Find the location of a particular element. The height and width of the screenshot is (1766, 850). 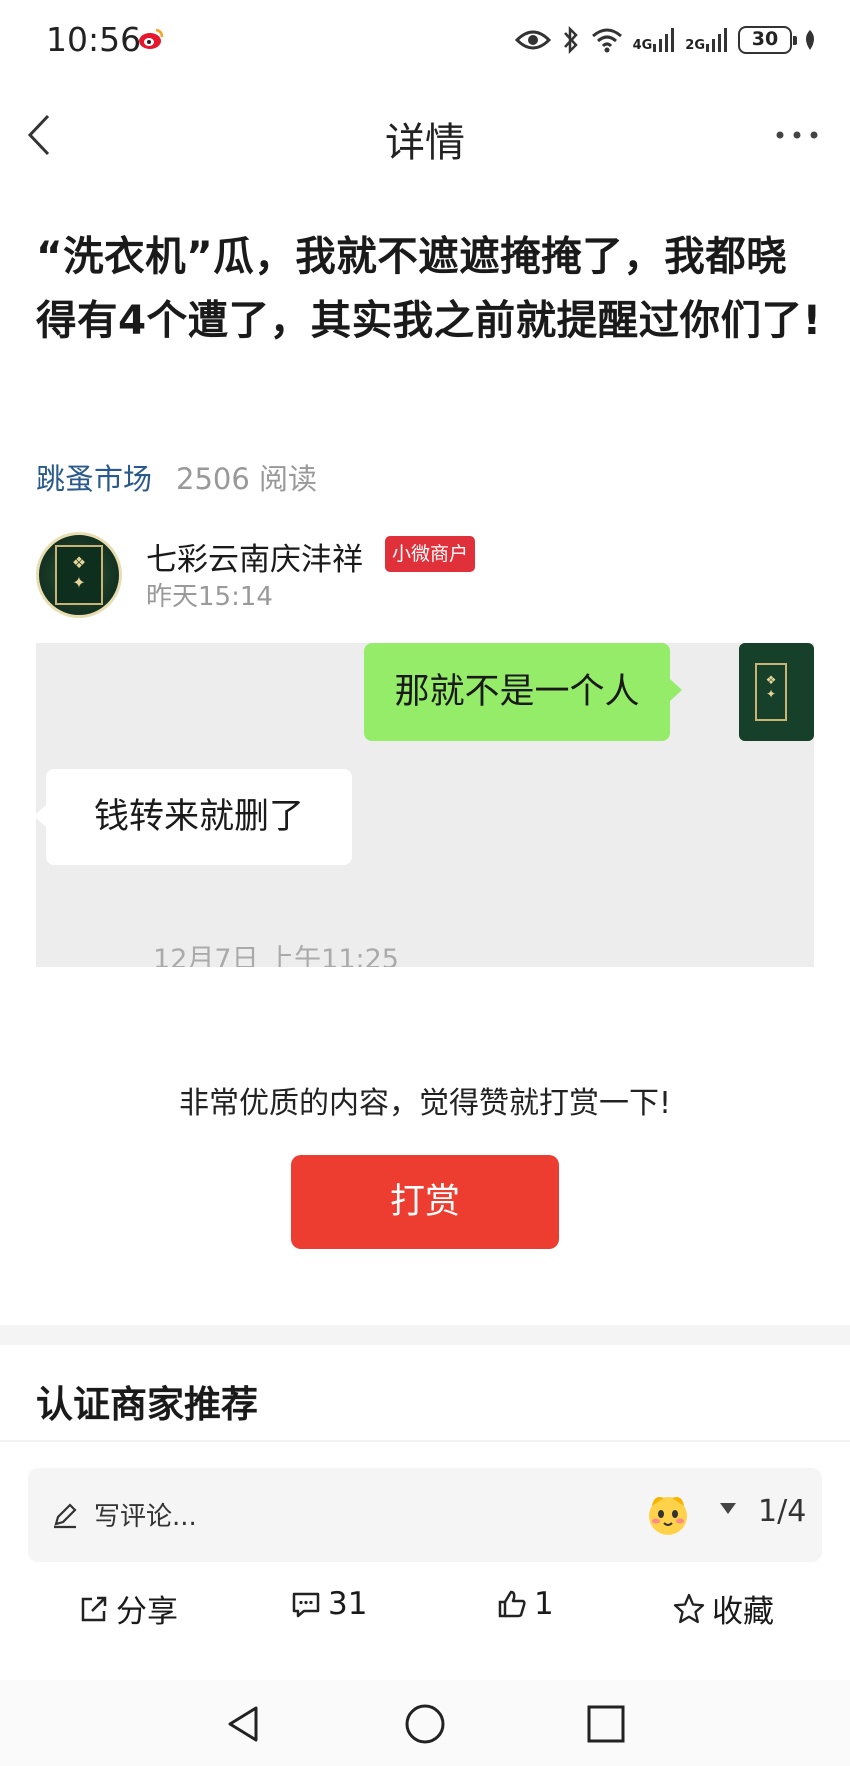

page-title: 详情 is located at coordinates (425, 143).